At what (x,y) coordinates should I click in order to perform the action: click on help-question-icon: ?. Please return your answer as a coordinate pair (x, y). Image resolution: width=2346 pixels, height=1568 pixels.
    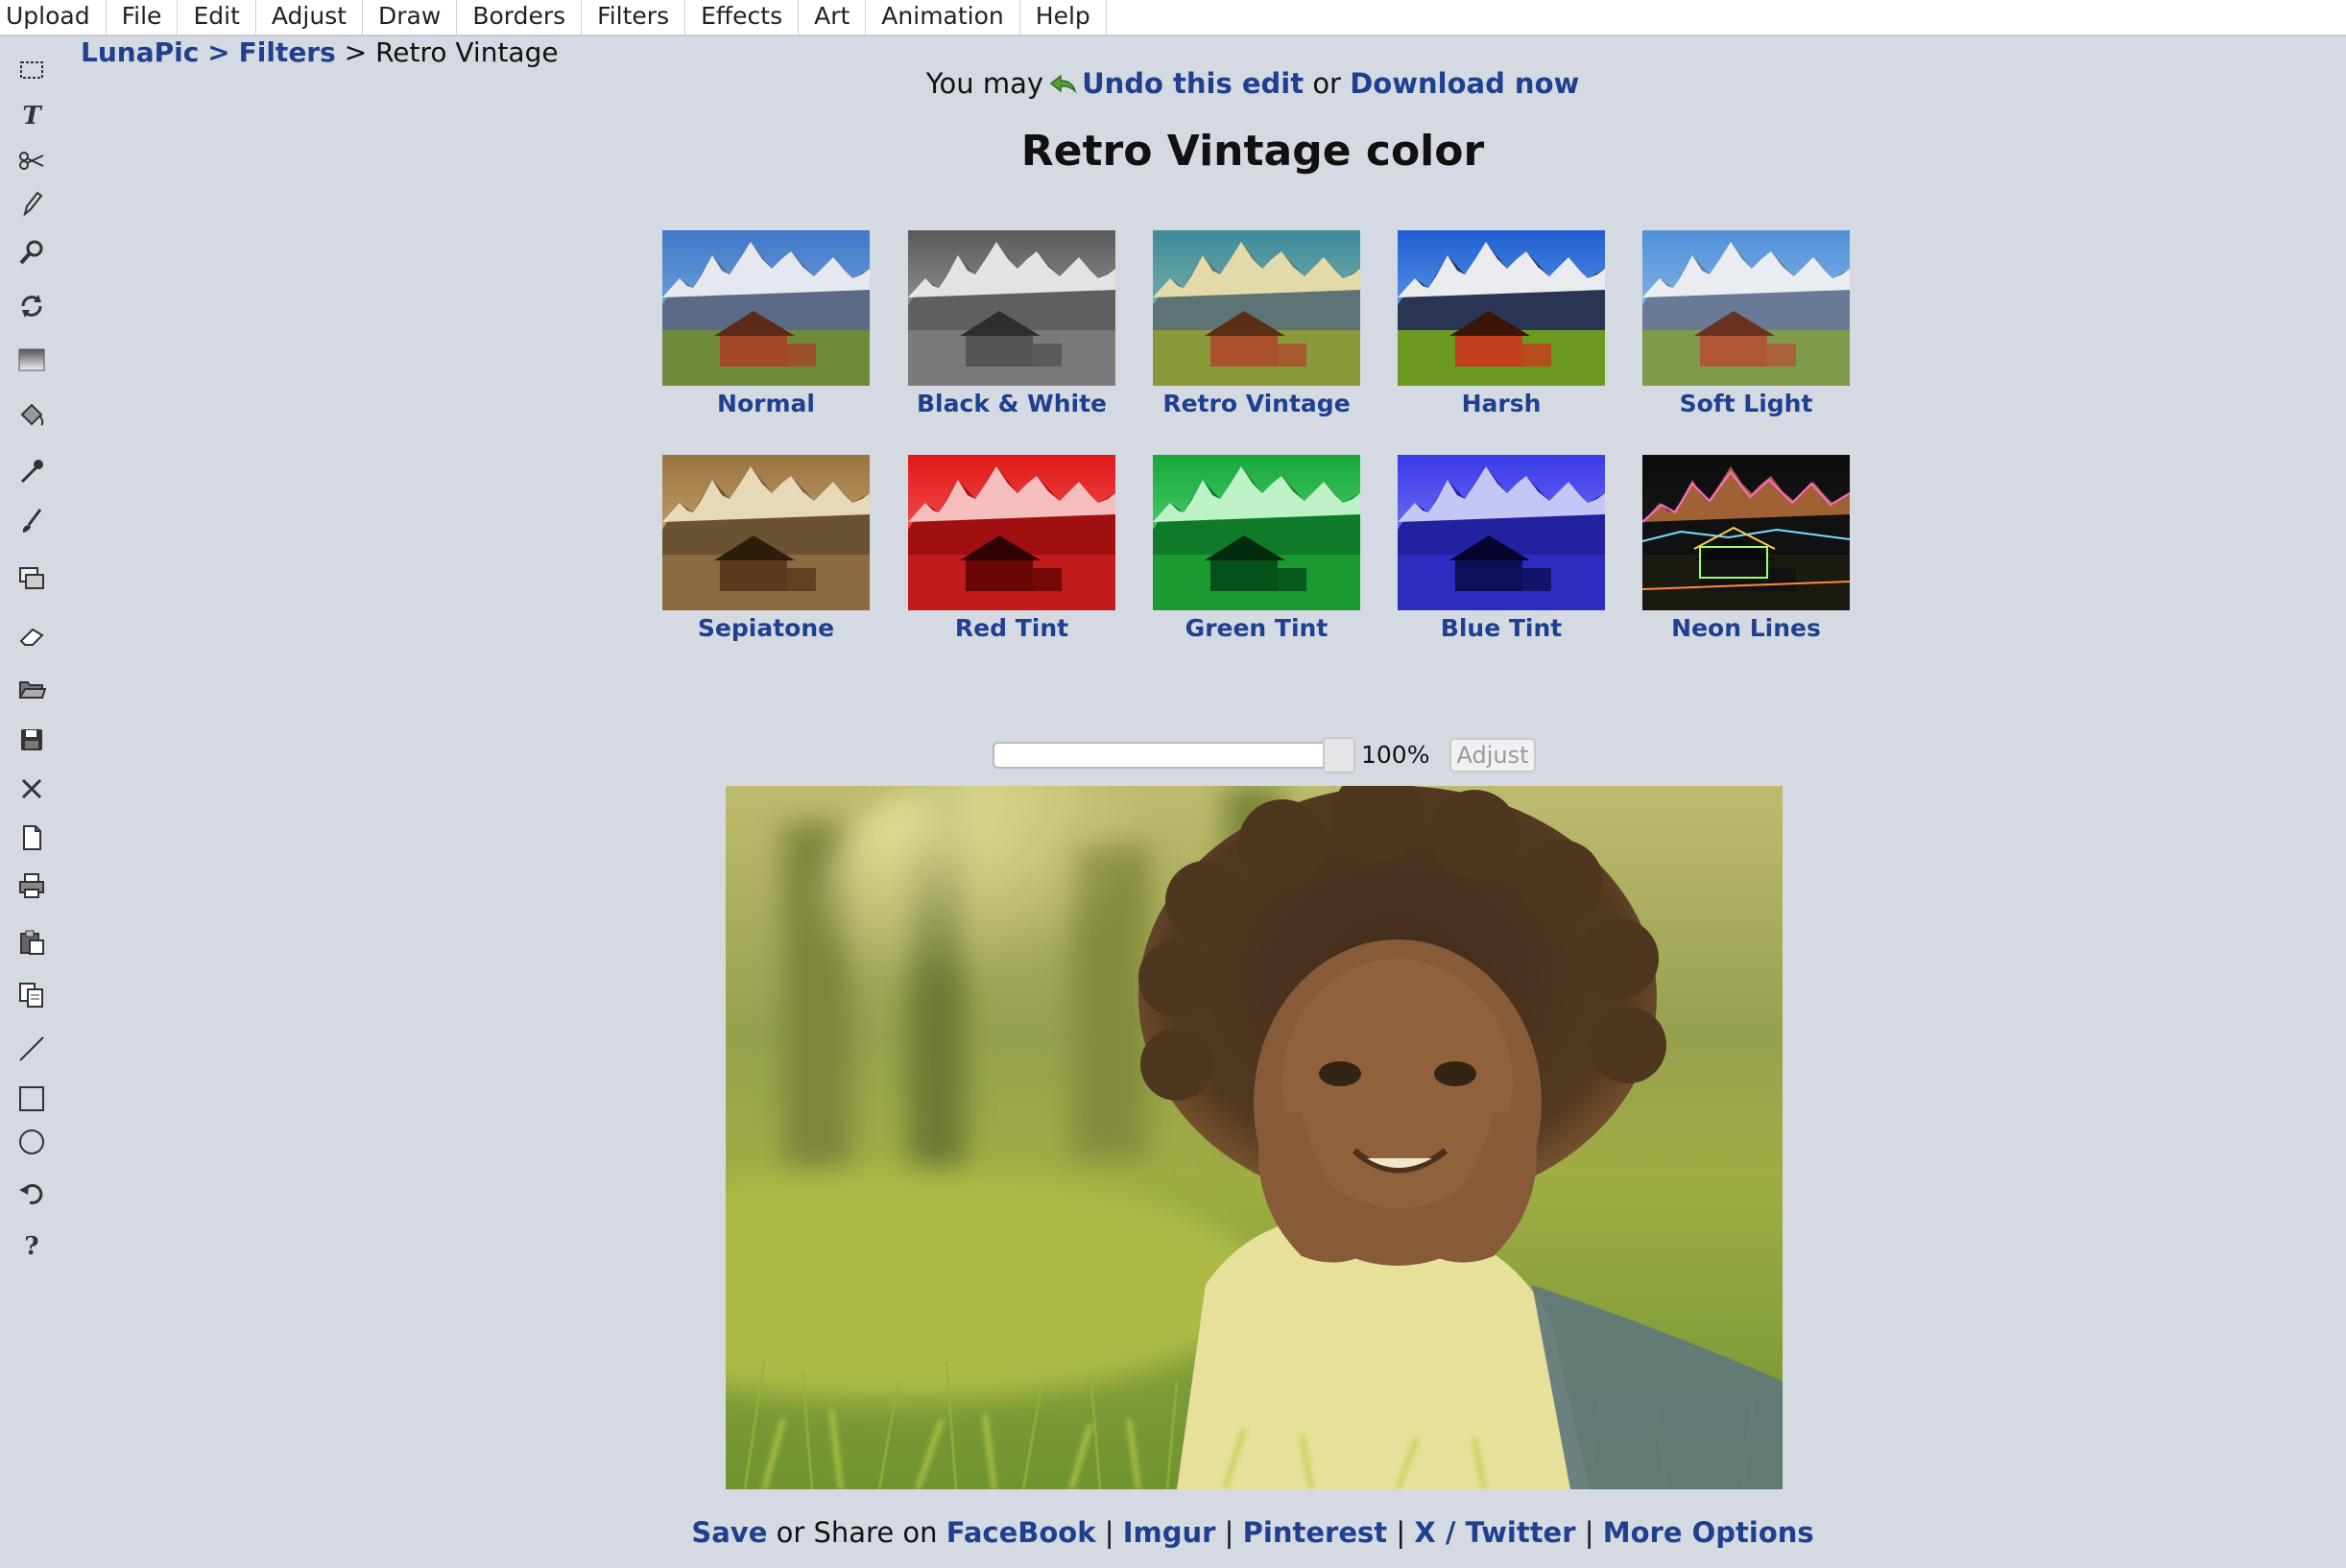
    Looking at the image, I should click on (31, 1243).